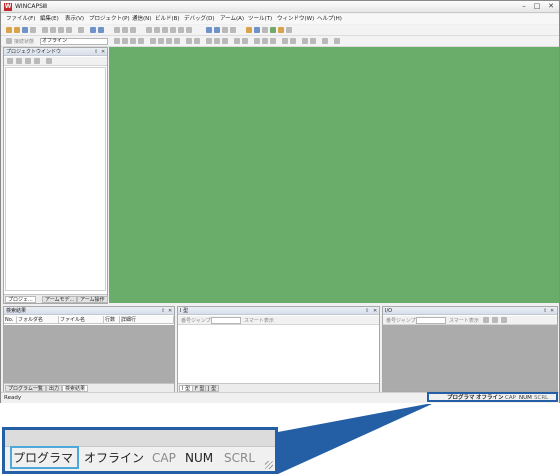 The width and height of the screenshot is (560, 476). I want to click on callout-wedge, so click(355, 439).